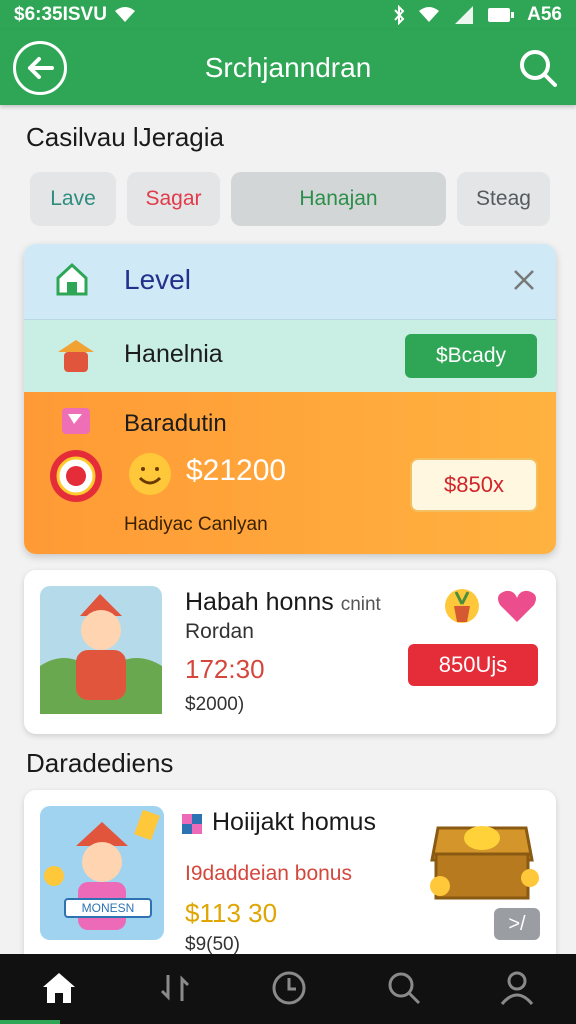 This screenshot has height=1024, width=576. Describe the element at coordinates (517, 606) in the screenshot. I see `heart-icon` at that location.